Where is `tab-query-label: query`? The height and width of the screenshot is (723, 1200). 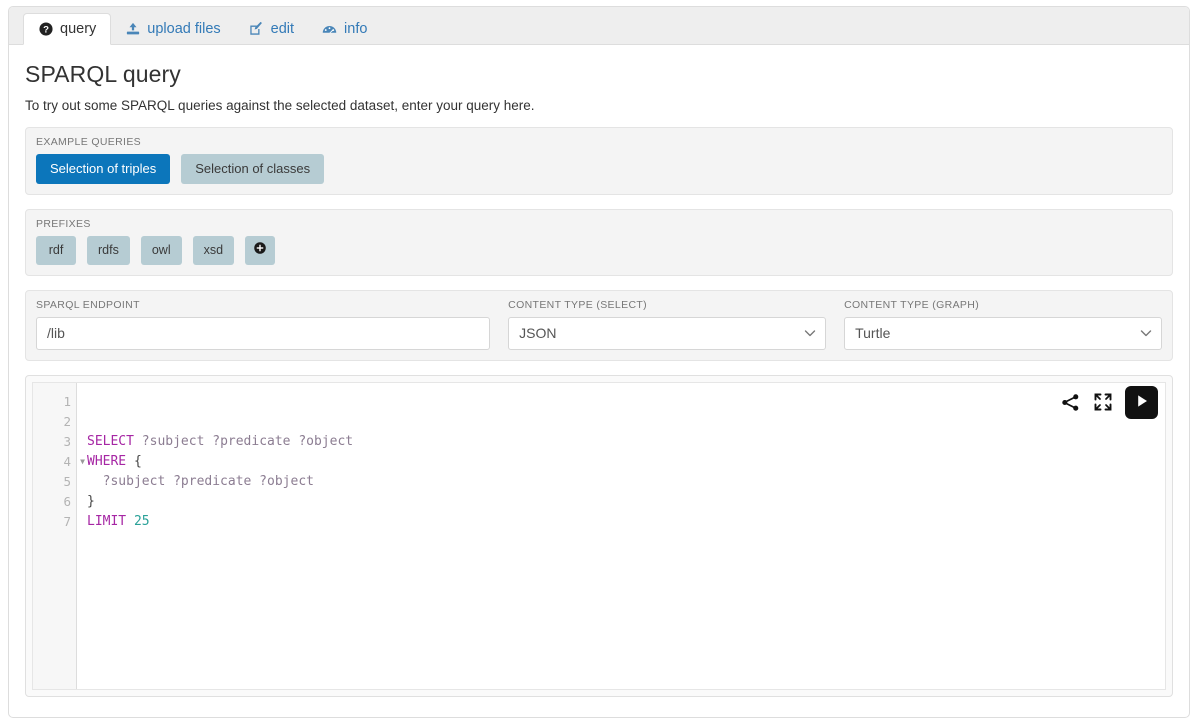 tab-query-label: query is located at coordinates (78, 29).